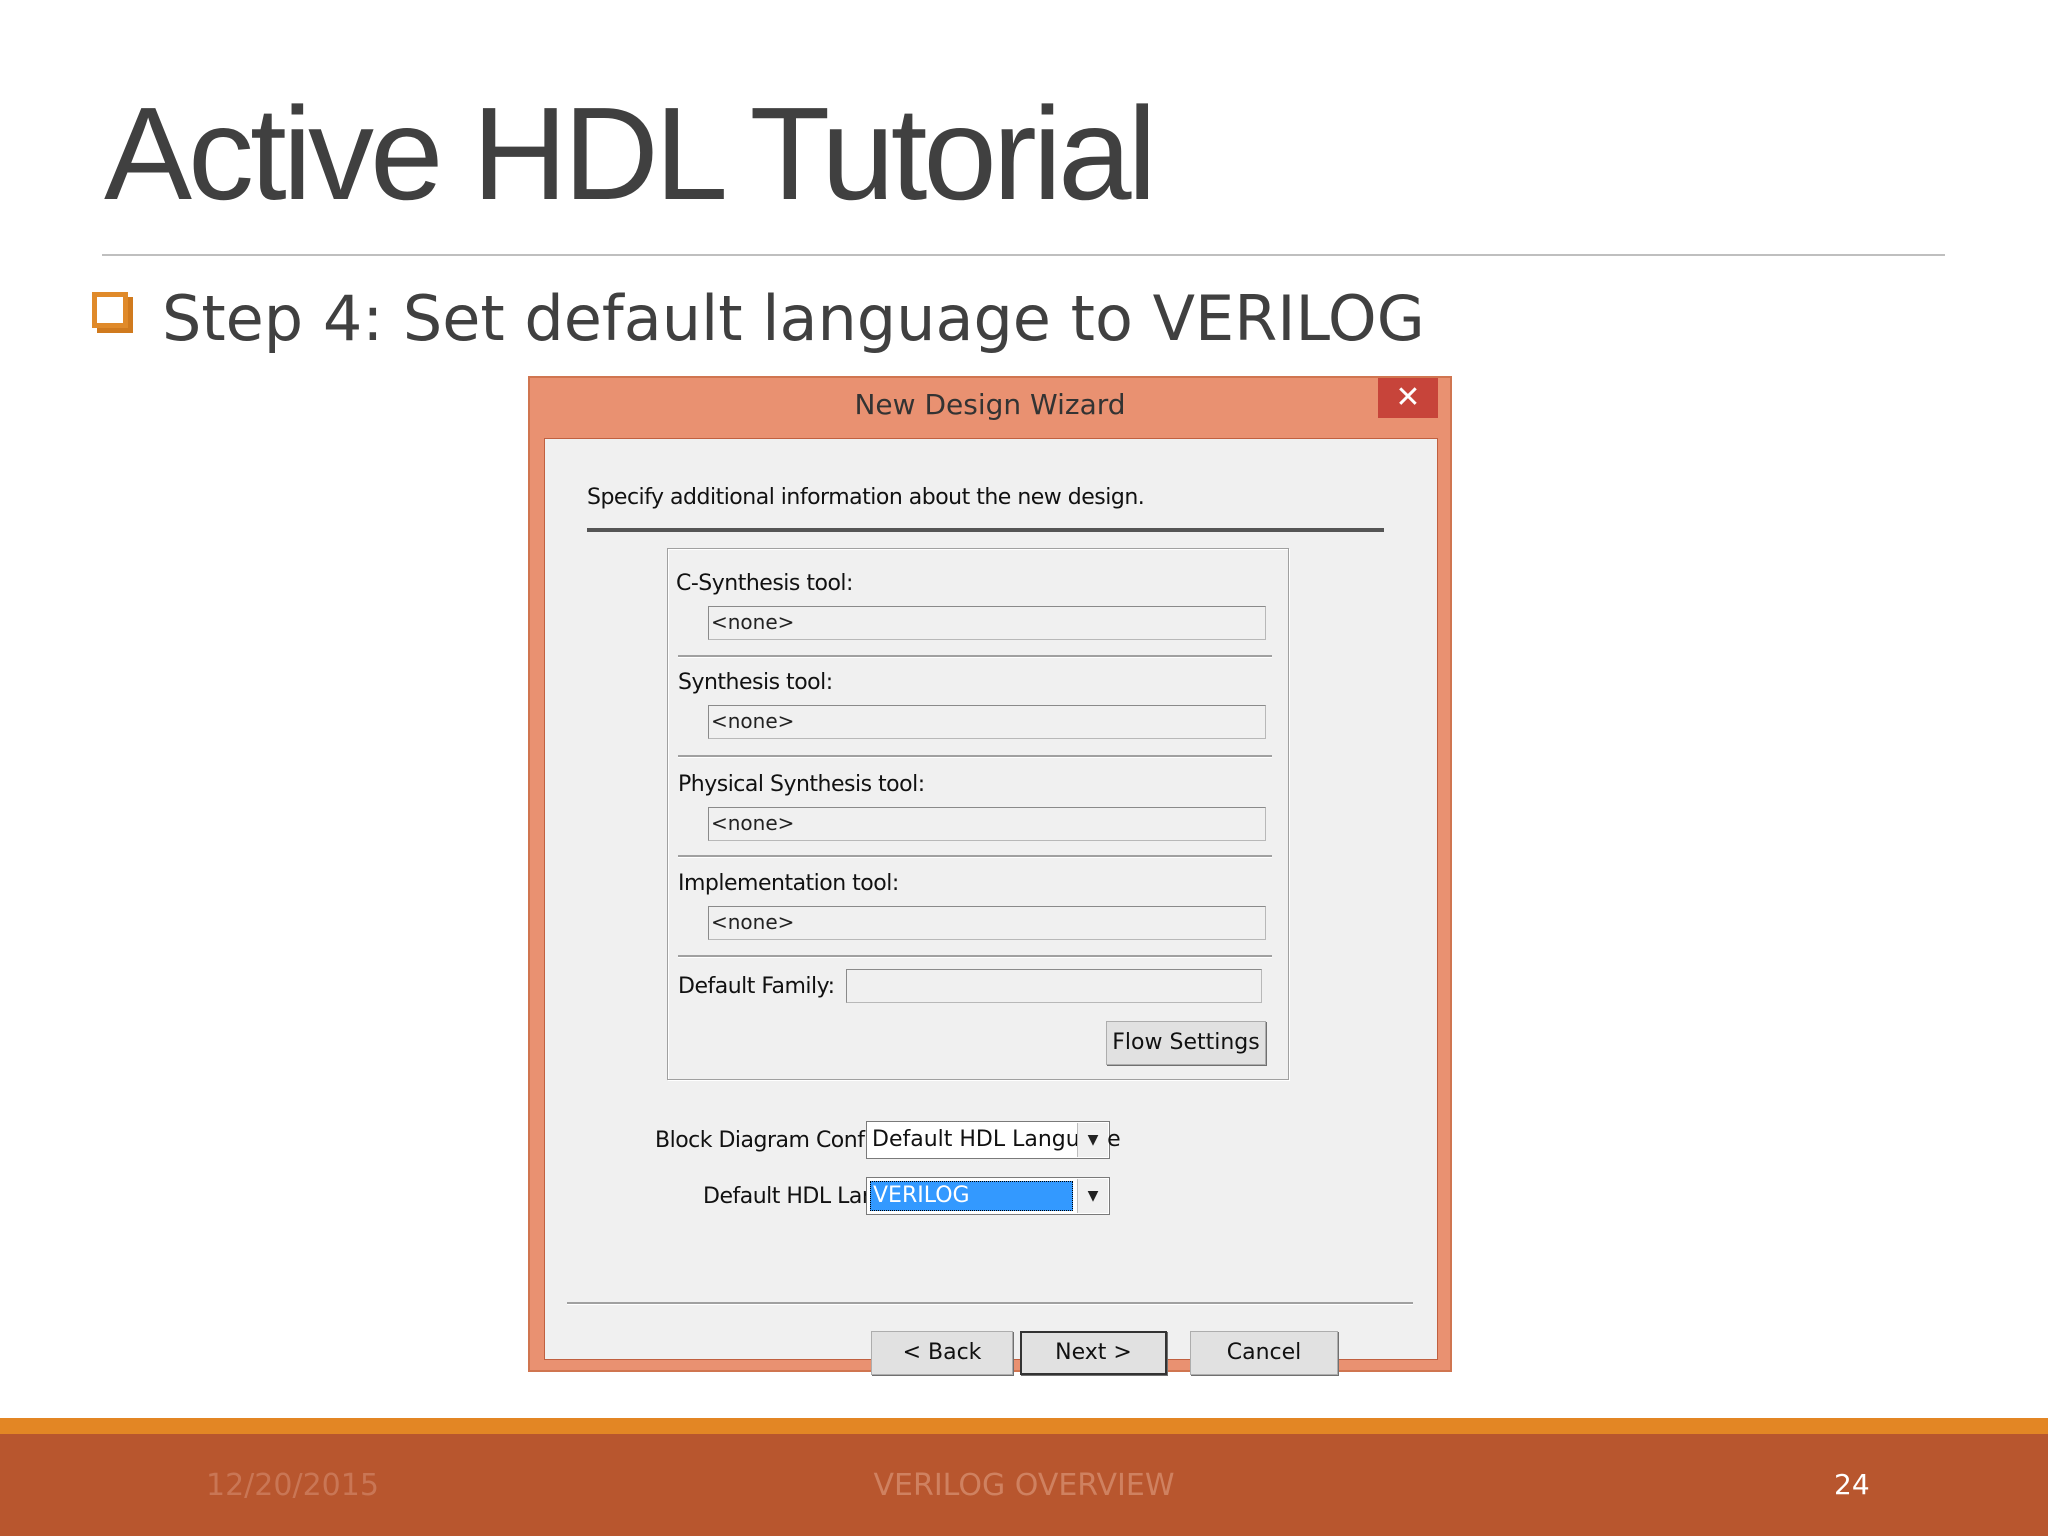 The image size is (2048, 1536). I want to click on flow-settings-button: Flow Settings, so click(1186, 1043).